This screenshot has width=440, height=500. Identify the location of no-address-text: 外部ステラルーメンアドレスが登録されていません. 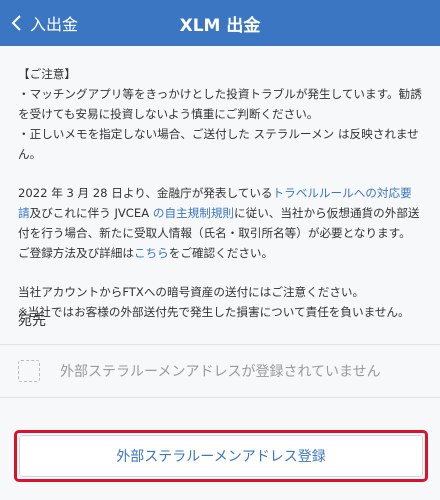
(220, 372).